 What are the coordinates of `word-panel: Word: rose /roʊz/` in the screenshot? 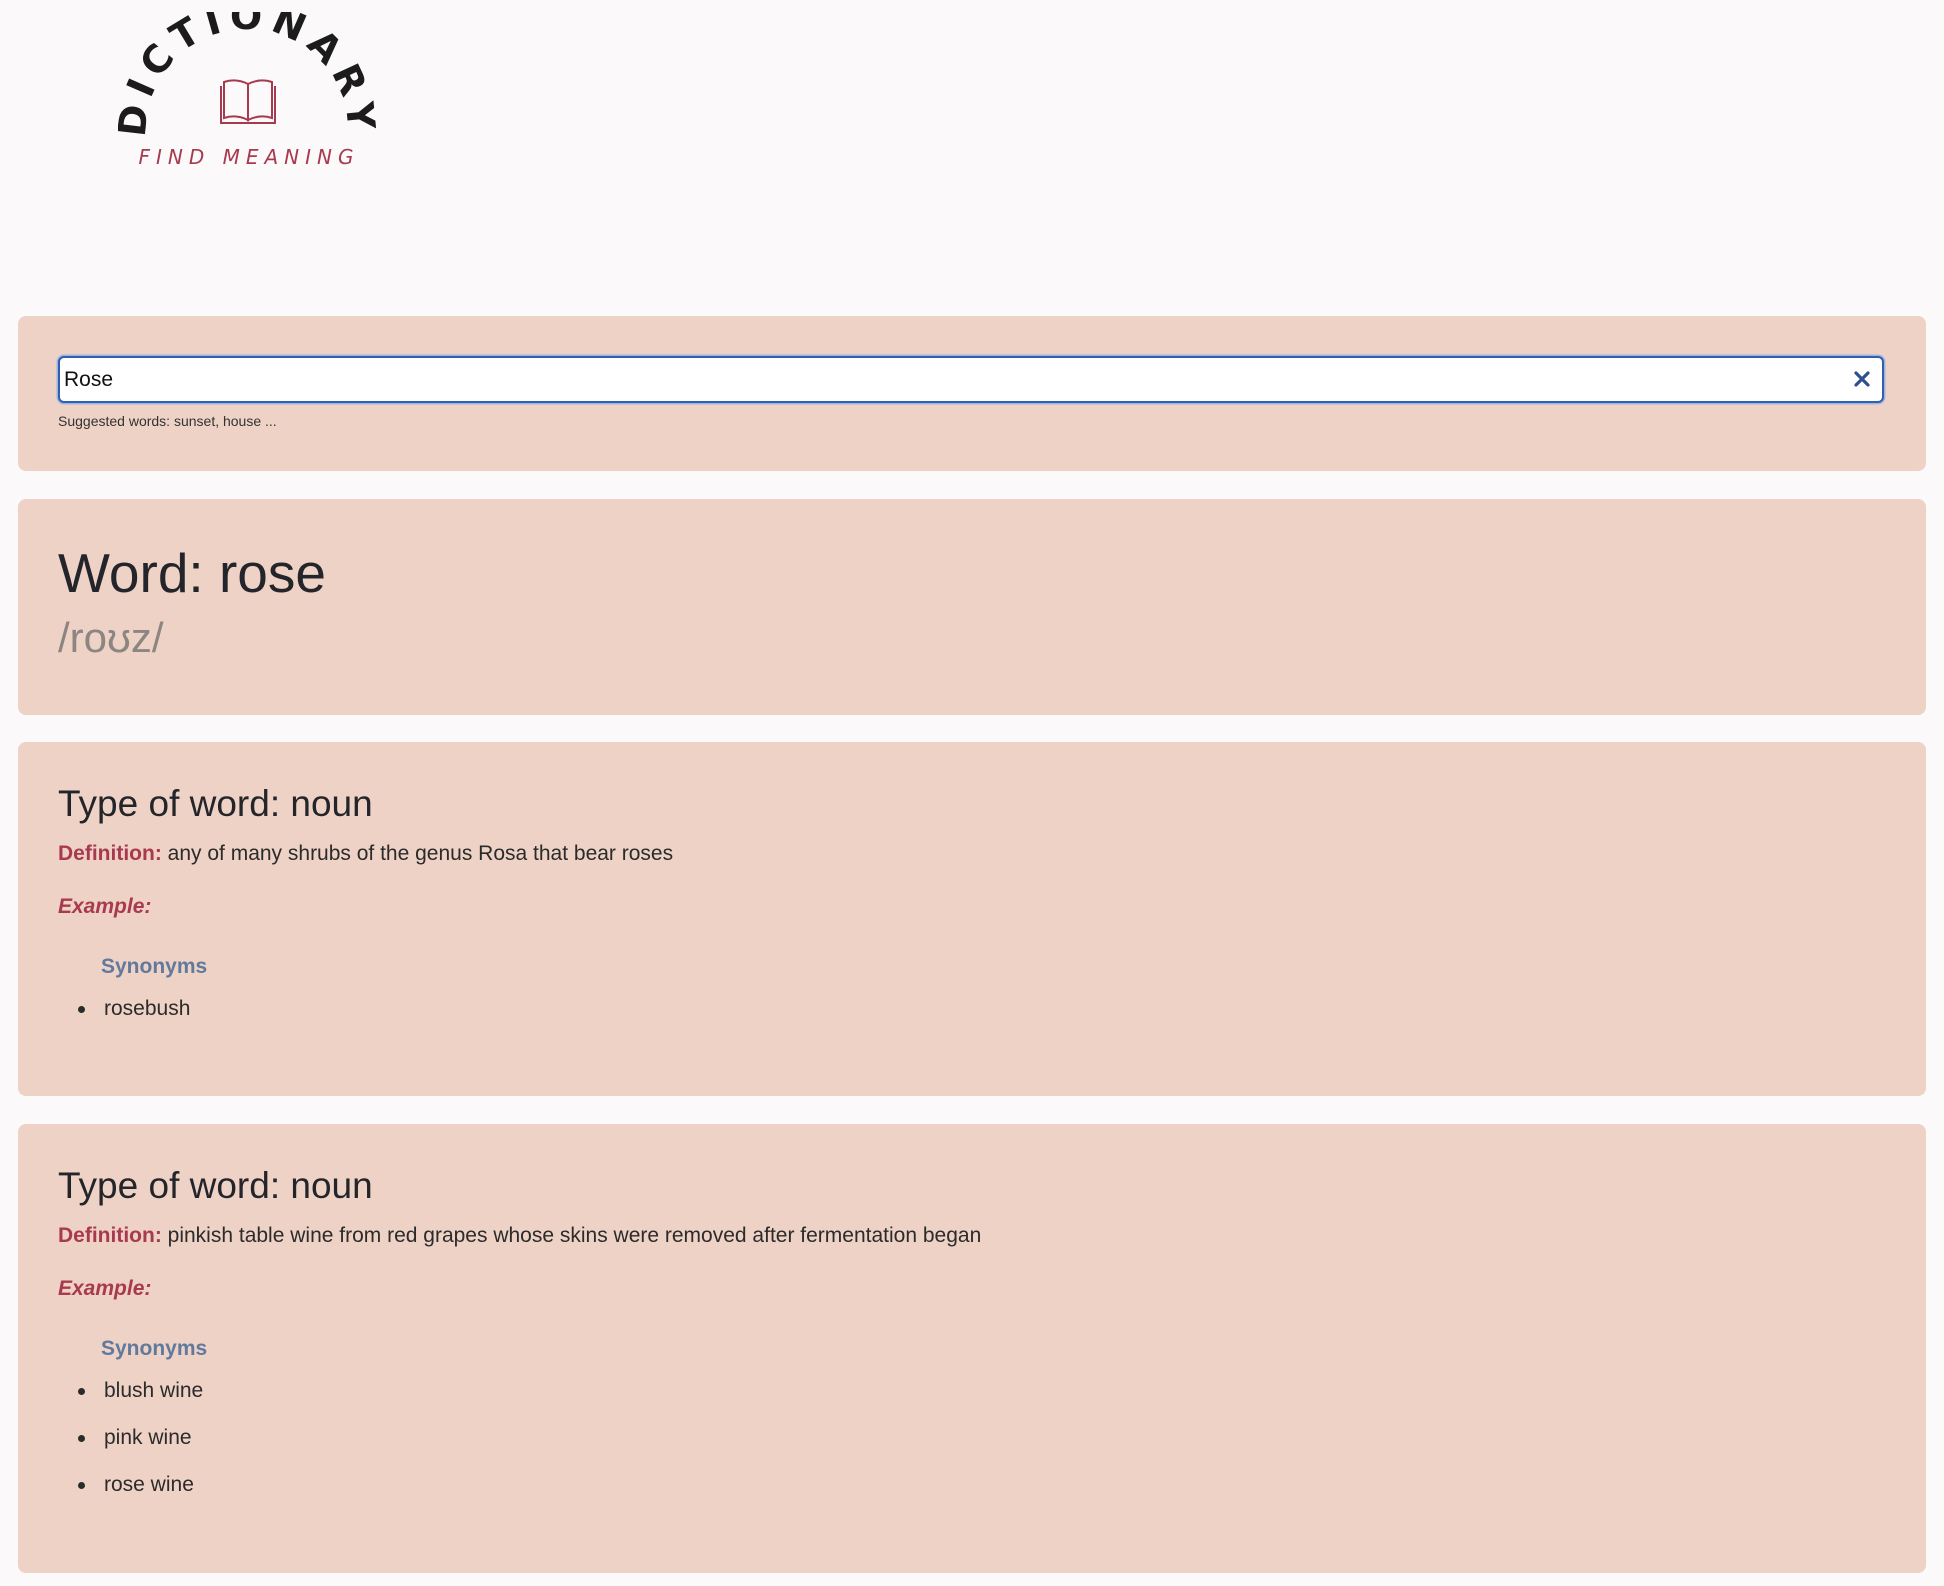 It's located at (972, 607).